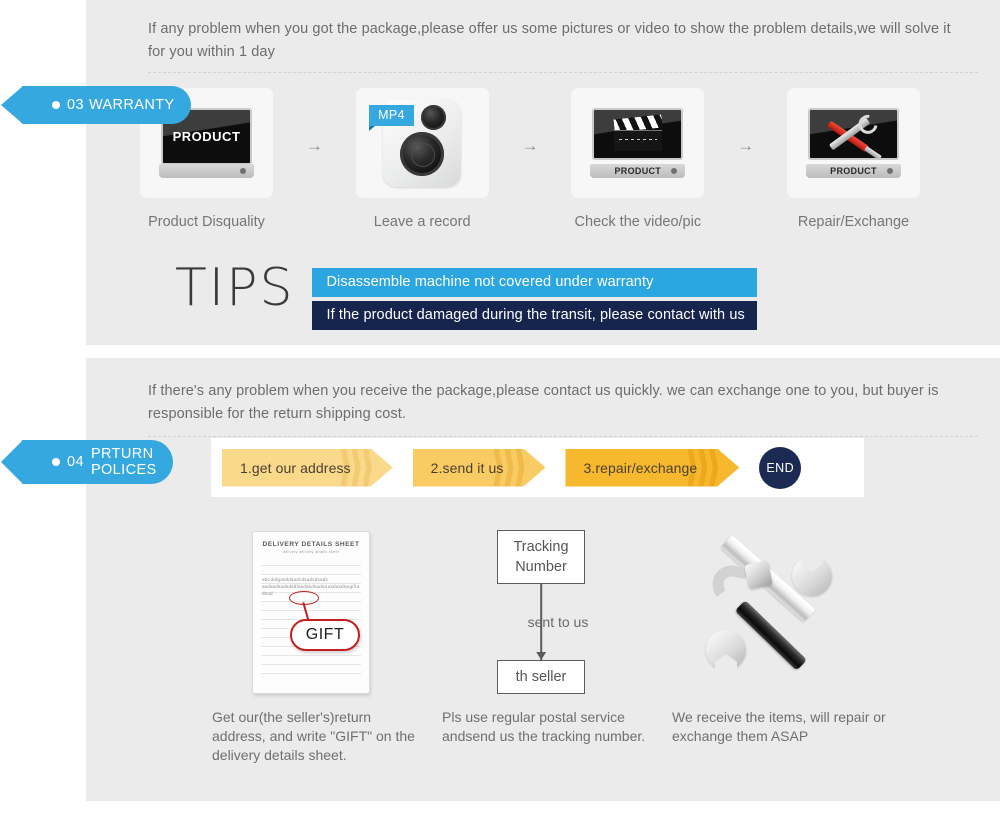 Image resolution: width=1000 pixels, height=813 pixels. Describe the element at coordinates (726, 650) in the screenshot. I see `wrench-head-bottom-icon` at that location.